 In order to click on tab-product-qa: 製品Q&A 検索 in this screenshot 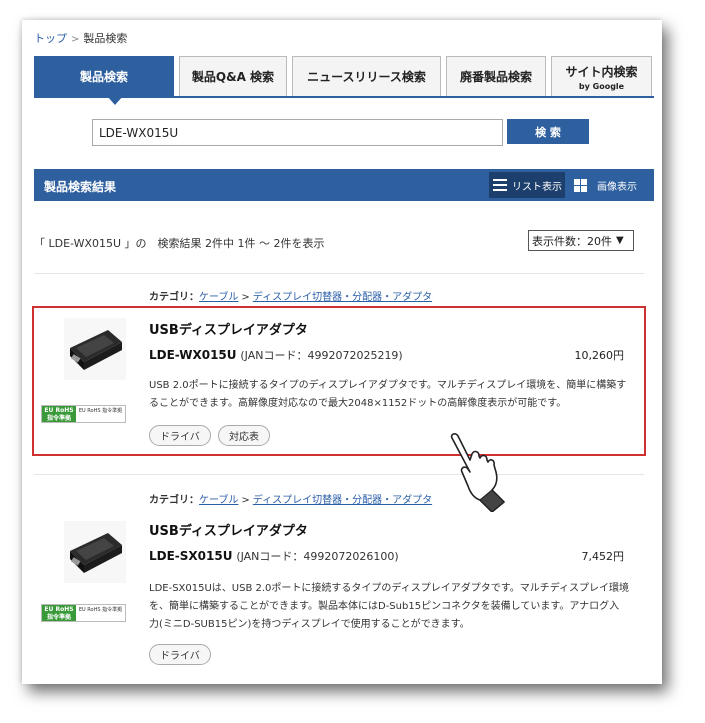, I will do `click(233, 76)`.